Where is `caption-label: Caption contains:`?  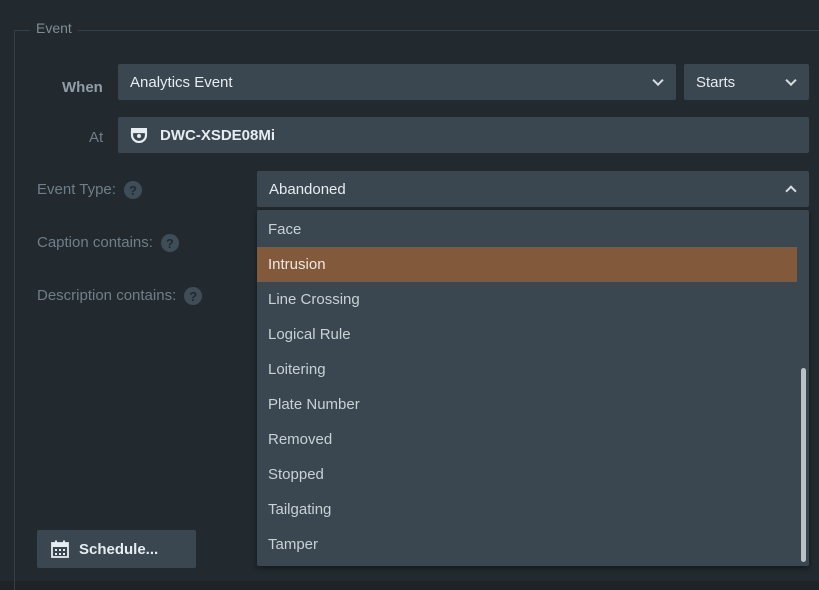
caption-label: Caption contains: is located at coordinates (95, 242).